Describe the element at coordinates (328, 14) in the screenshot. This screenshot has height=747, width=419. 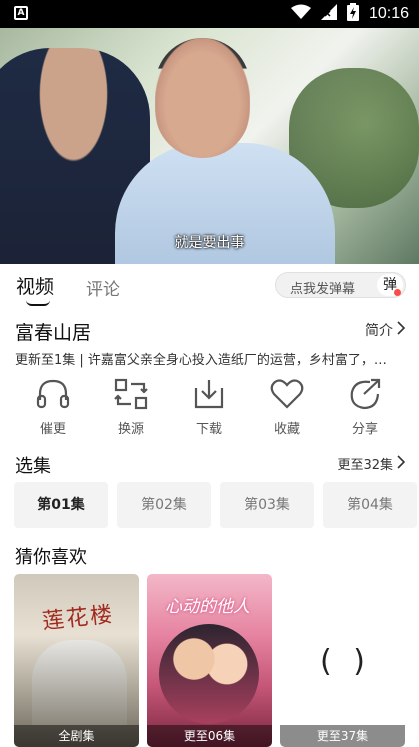
I see `signal-icon` at that location.